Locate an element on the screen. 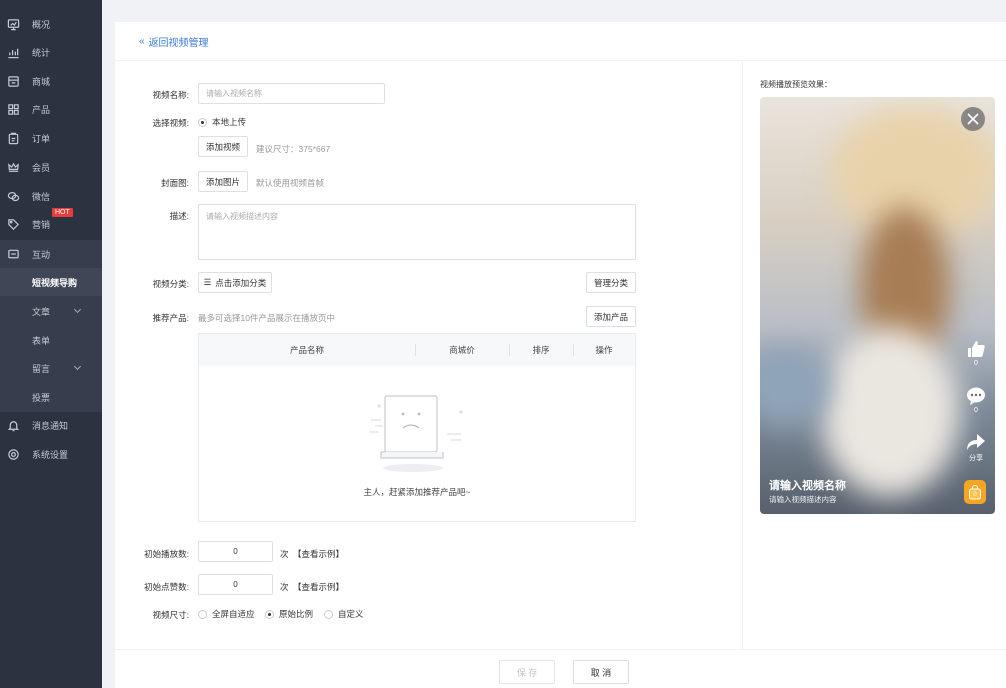  initial-likes-unit: 次 is located at coordinates (284, 587).